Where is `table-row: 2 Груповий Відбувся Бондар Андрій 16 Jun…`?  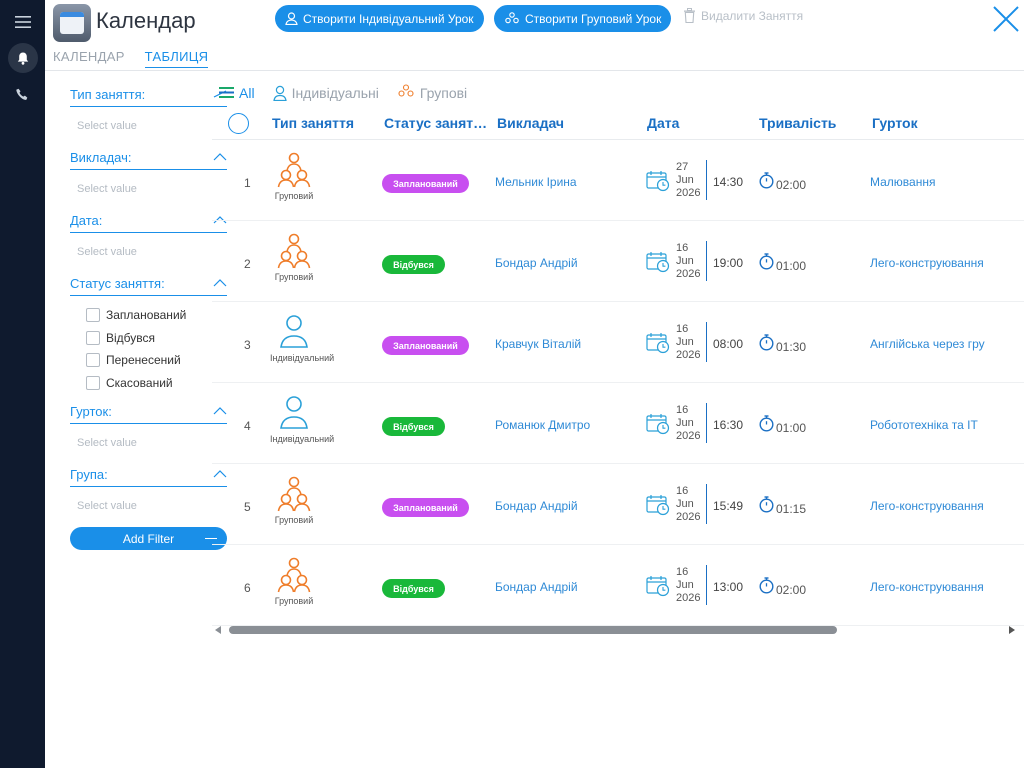
table-row: 2 Груповий Відбувся Бондар Андрій 16 Jun… is located at coordinates (618, 261).